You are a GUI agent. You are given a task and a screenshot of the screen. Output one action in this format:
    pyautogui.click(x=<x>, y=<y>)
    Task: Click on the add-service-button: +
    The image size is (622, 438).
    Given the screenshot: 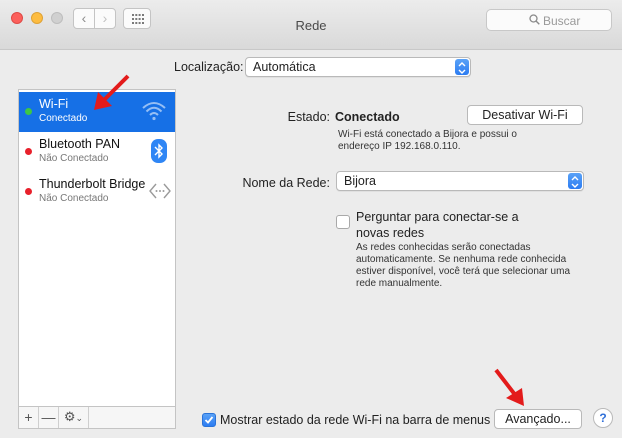 What is the action you would take?
    pyautogui.click(x=29, y=417)
    